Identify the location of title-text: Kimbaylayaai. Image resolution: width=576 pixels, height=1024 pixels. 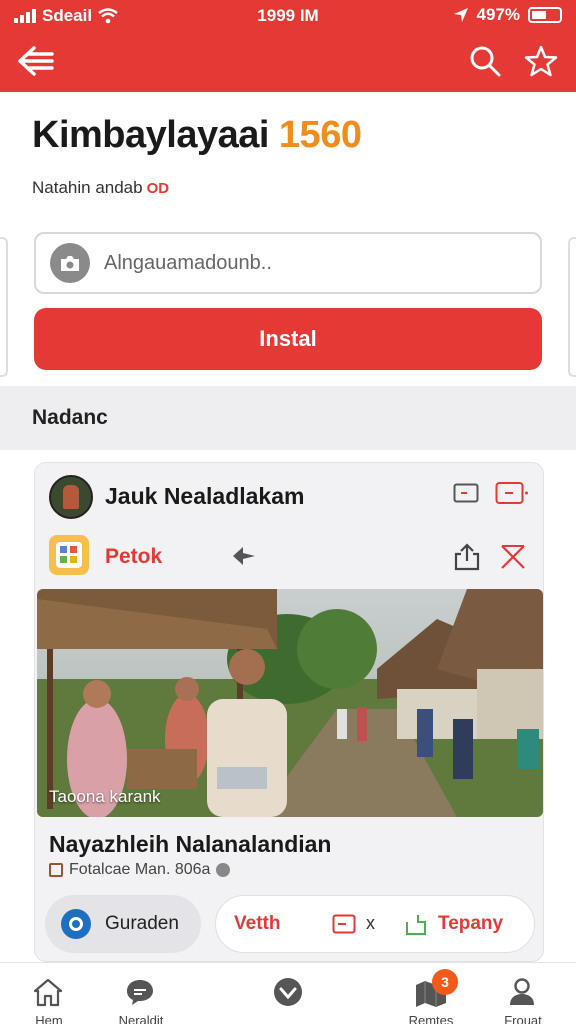
(150, 135).